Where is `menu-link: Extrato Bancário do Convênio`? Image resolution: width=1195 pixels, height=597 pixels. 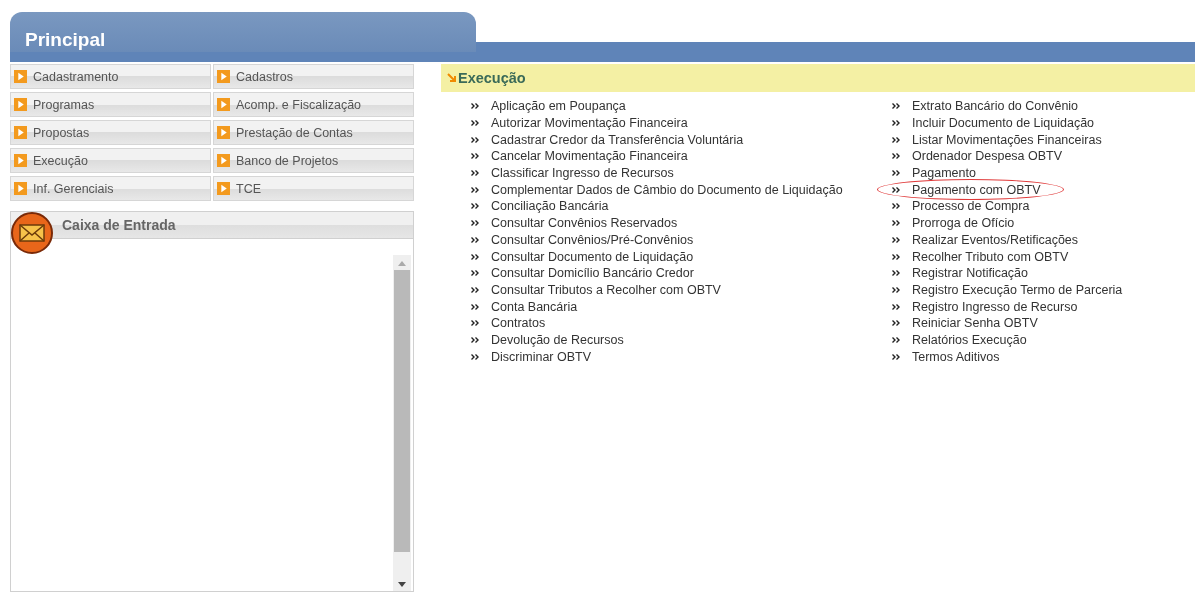 menu-link: Extrato Bancário do Convênio is located at coordinates (995, 106).